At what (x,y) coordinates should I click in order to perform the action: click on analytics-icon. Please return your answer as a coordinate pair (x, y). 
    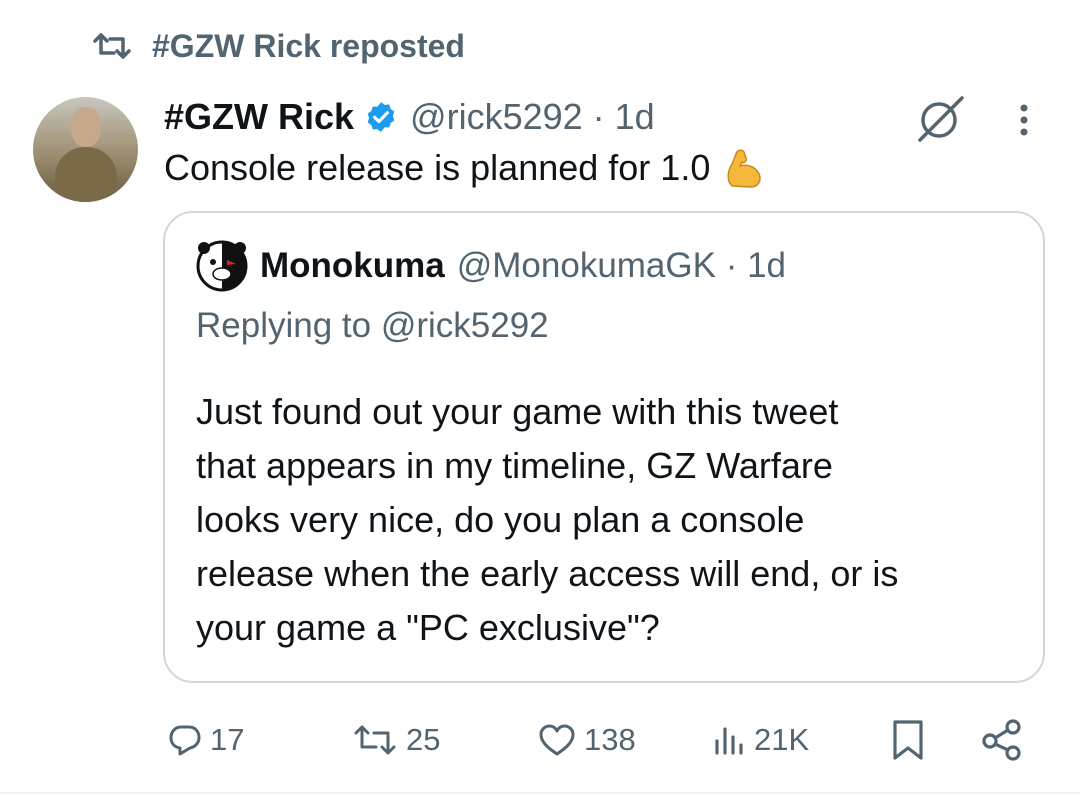
    Looking at the image, I should click on (729, 741).